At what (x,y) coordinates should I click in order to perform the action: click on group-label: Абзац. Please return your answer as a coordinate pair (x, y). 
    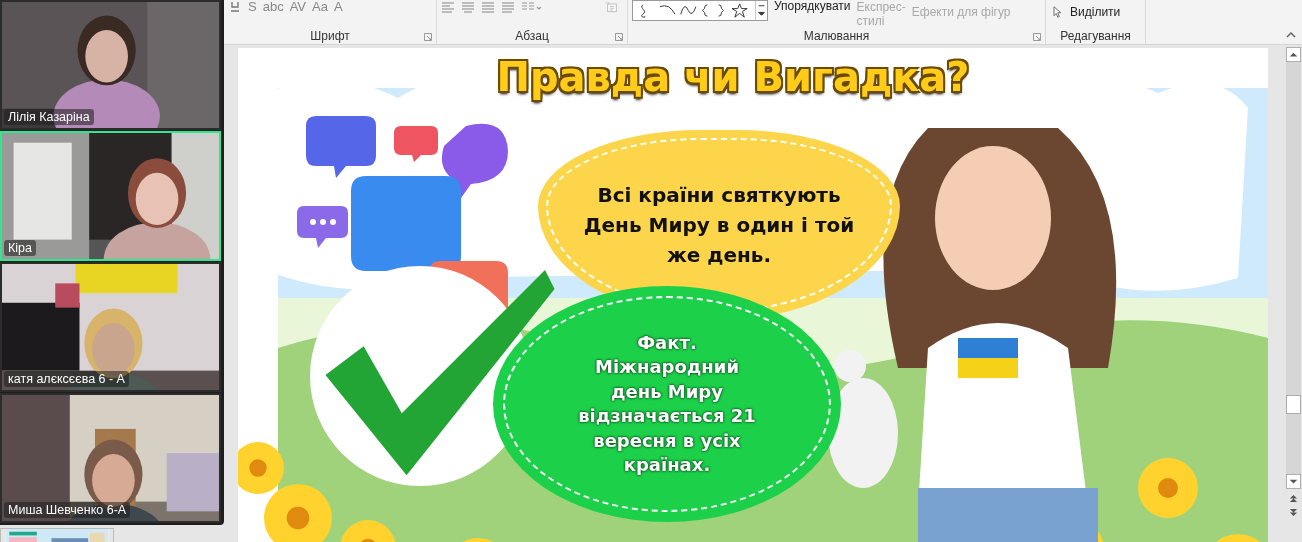
    Looking at the image, I should click on (532, 35).